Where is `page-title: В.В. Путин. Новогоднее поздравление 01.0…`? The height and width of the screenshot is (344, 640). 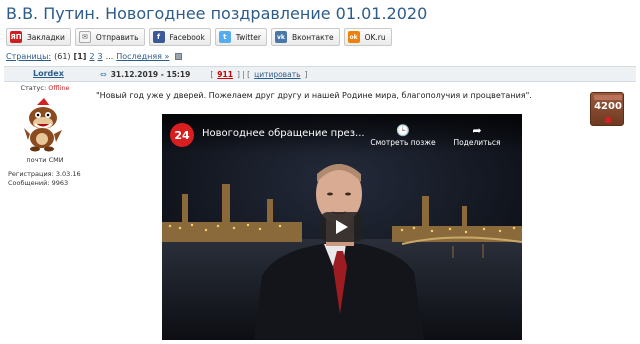
page-title: В.В. Путин. Новогоднее поздравление 01.0… is located at coordinates (217, 13).